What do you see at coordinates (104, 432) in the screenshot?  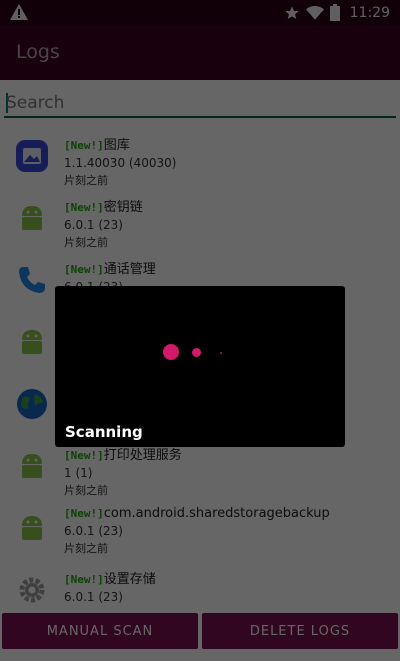 I see `dialog-message: Scanning` at bounding box center [104, 432].